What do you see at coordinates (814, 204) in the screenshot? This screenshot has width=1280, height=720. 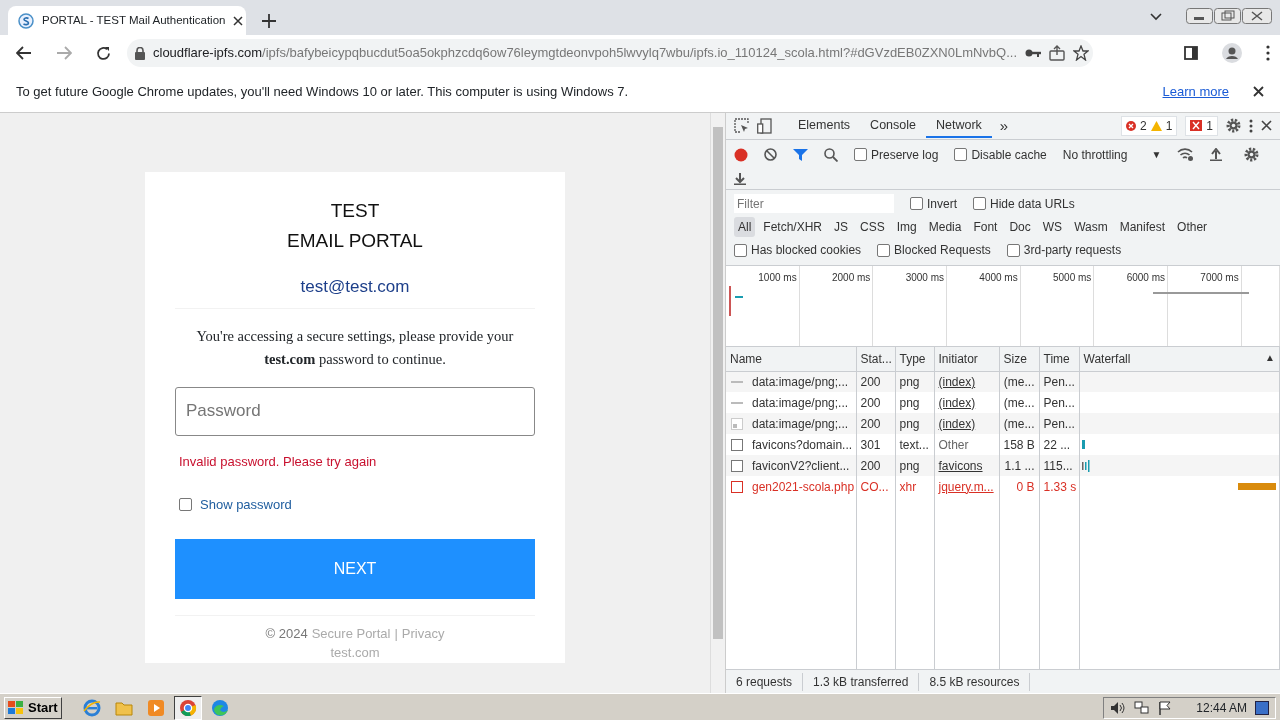 I see `filter-field: Filter` at bounding box center [814, 204].